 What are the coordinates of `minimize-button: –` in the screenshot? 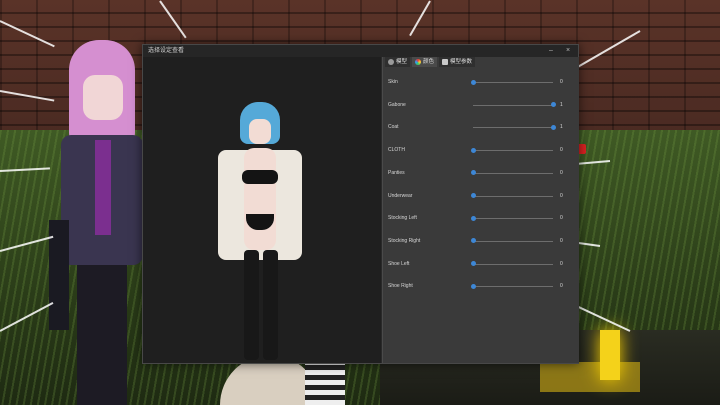 It's located at (551, 51).